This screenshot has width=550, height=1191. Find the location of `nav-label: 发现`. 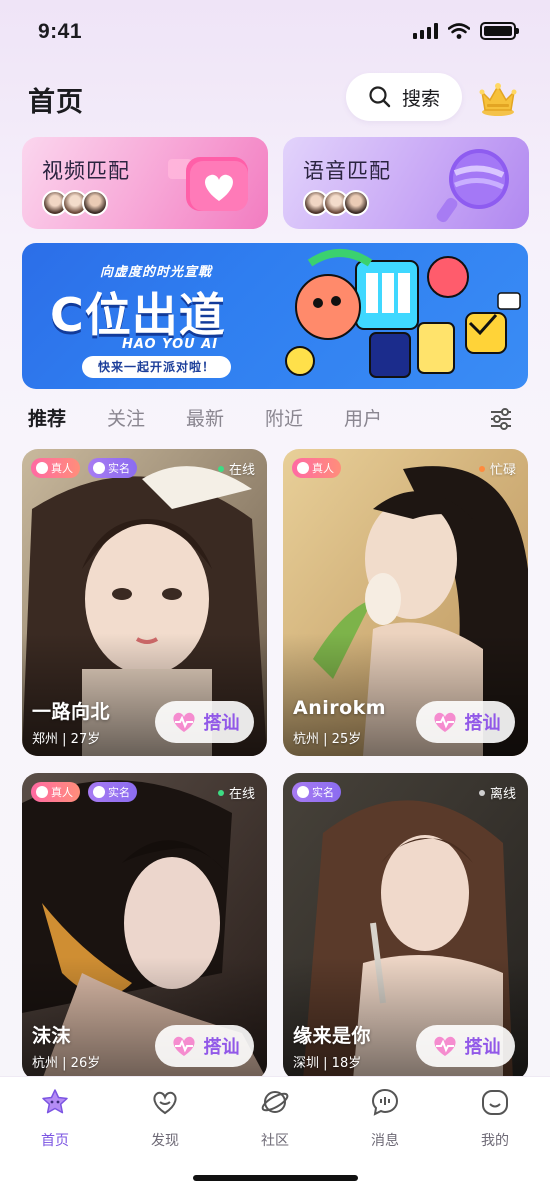

nav-label: 发现 is located at coordinates (165, 1141).